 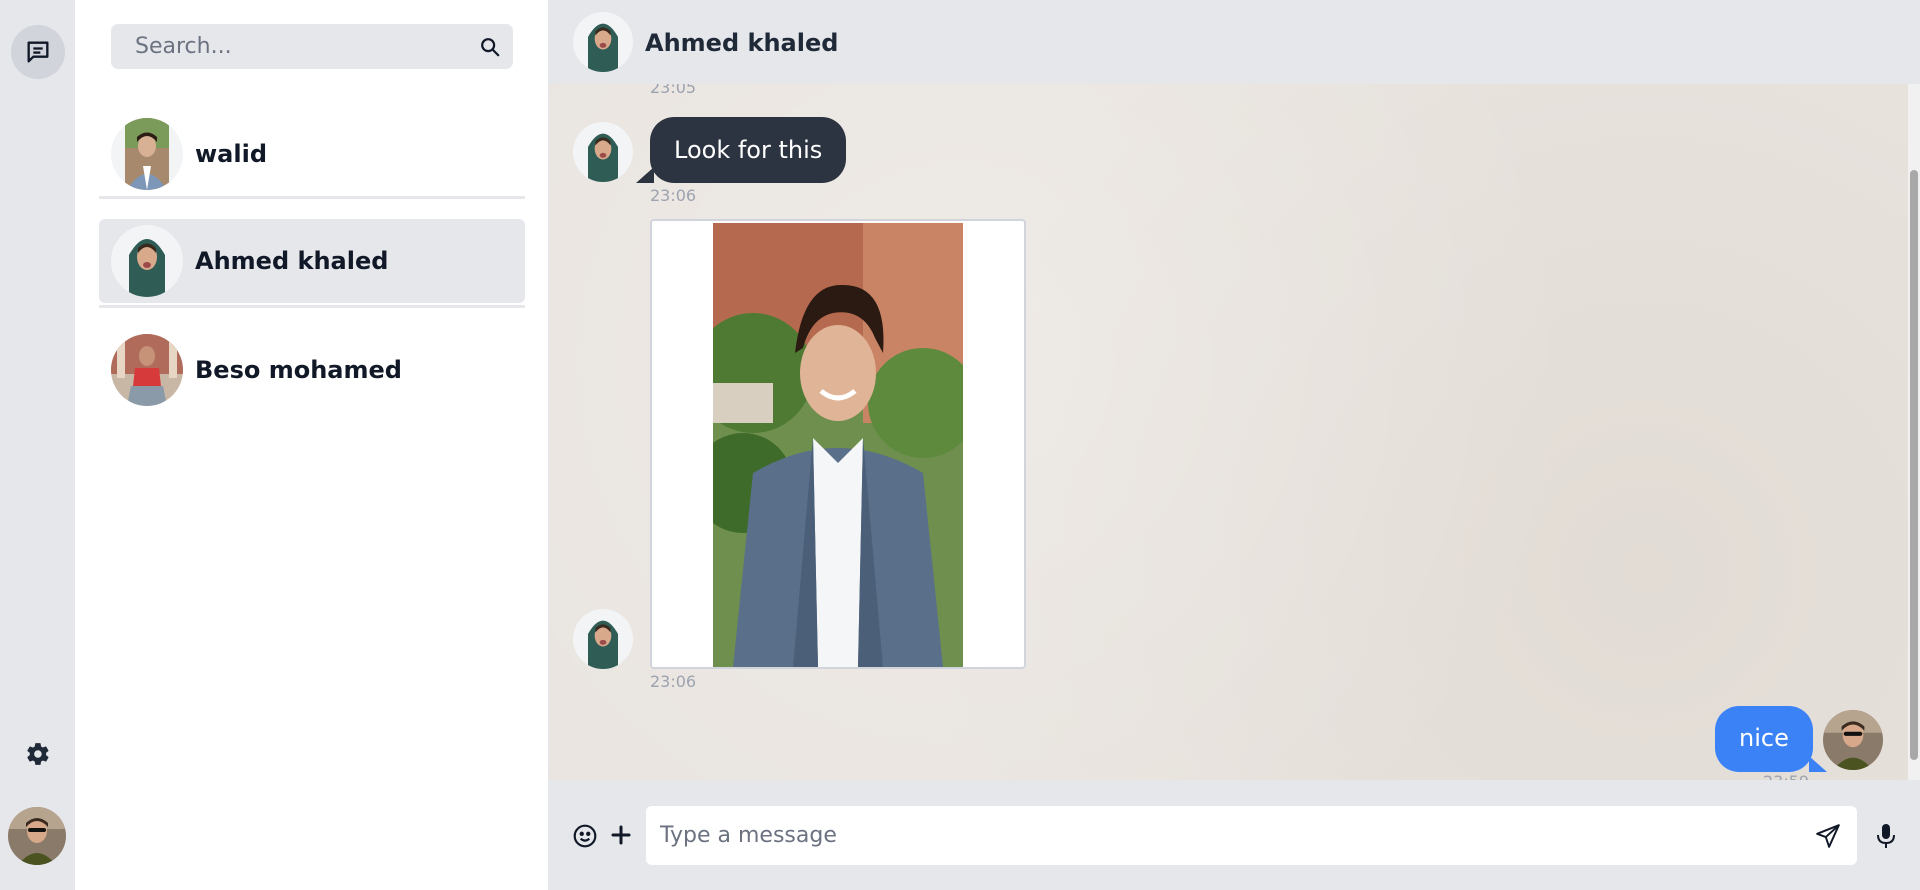 I want to click on scrollbar, so click(x=1914, y=432).